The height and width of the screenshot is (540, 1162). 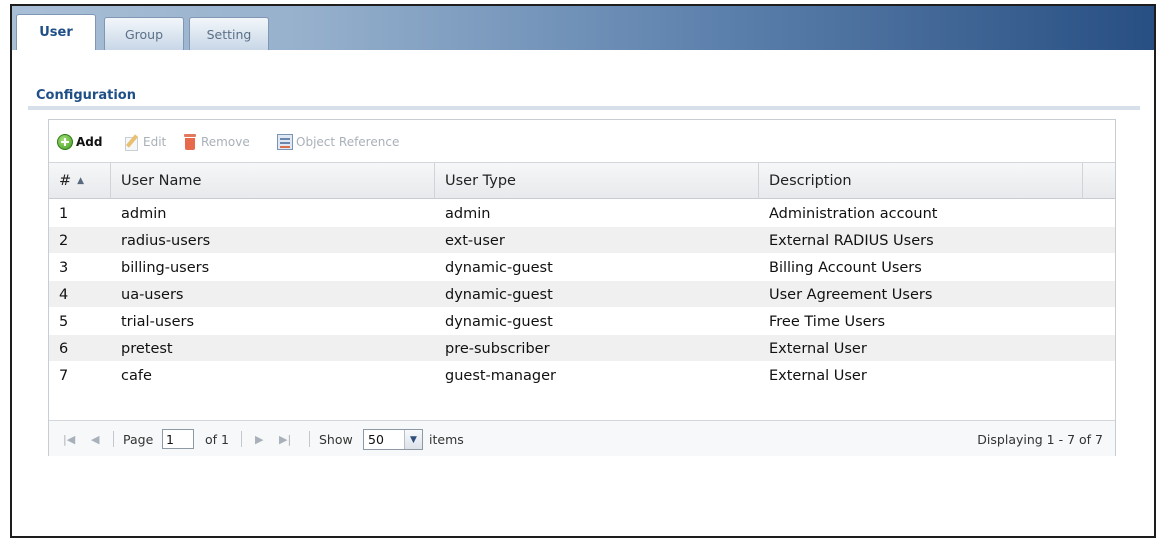 I want to click on table-row: 1 admin admin Administration account, so click(x=582, y=213).